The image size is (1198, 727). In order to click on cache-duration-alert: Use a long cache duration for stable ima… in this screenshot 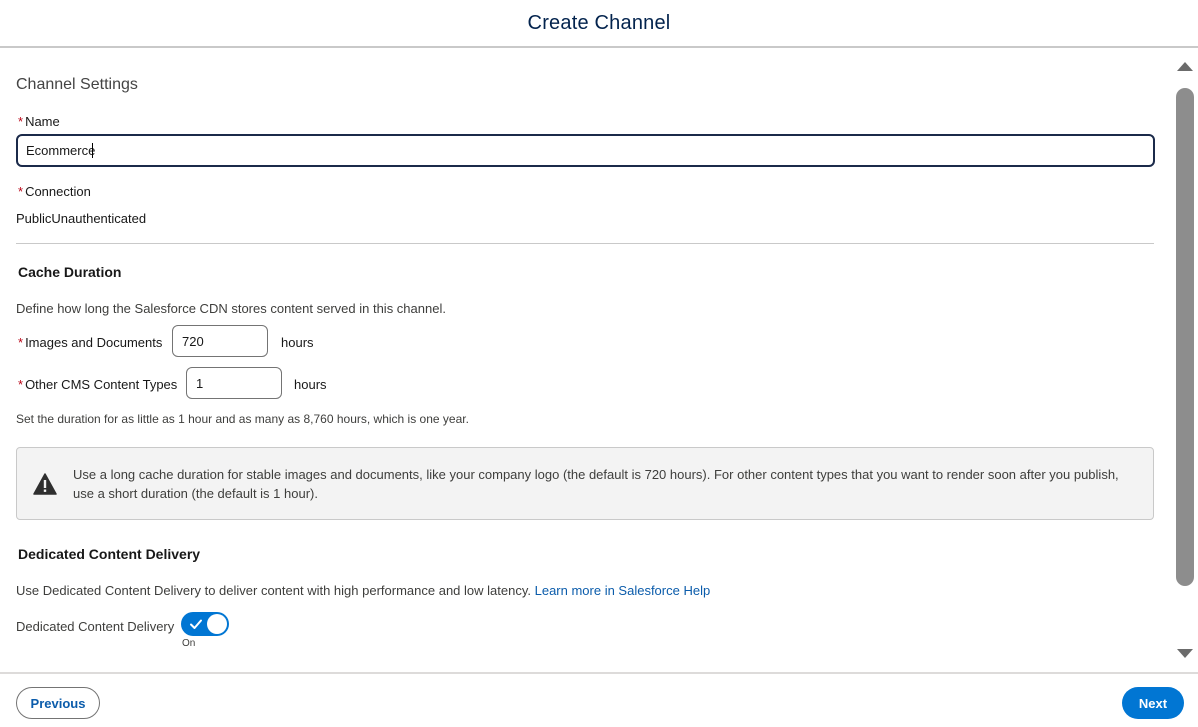, I will do `click(585, 483)`.